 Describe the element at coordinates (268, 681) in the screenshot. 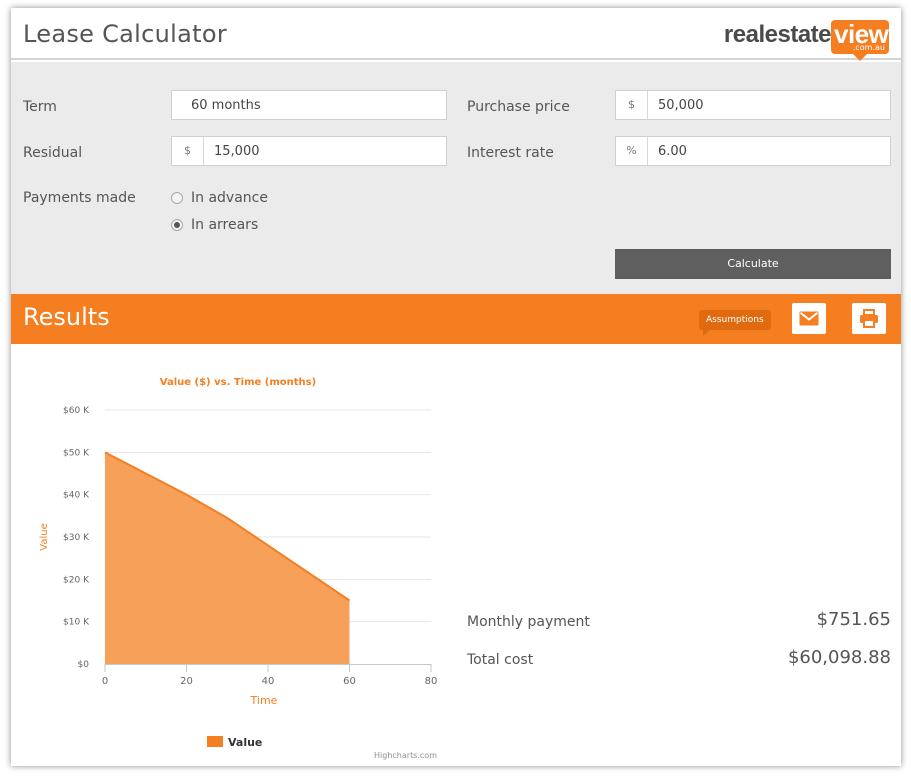

I see `chart-x-tick-label: 40` at that location.